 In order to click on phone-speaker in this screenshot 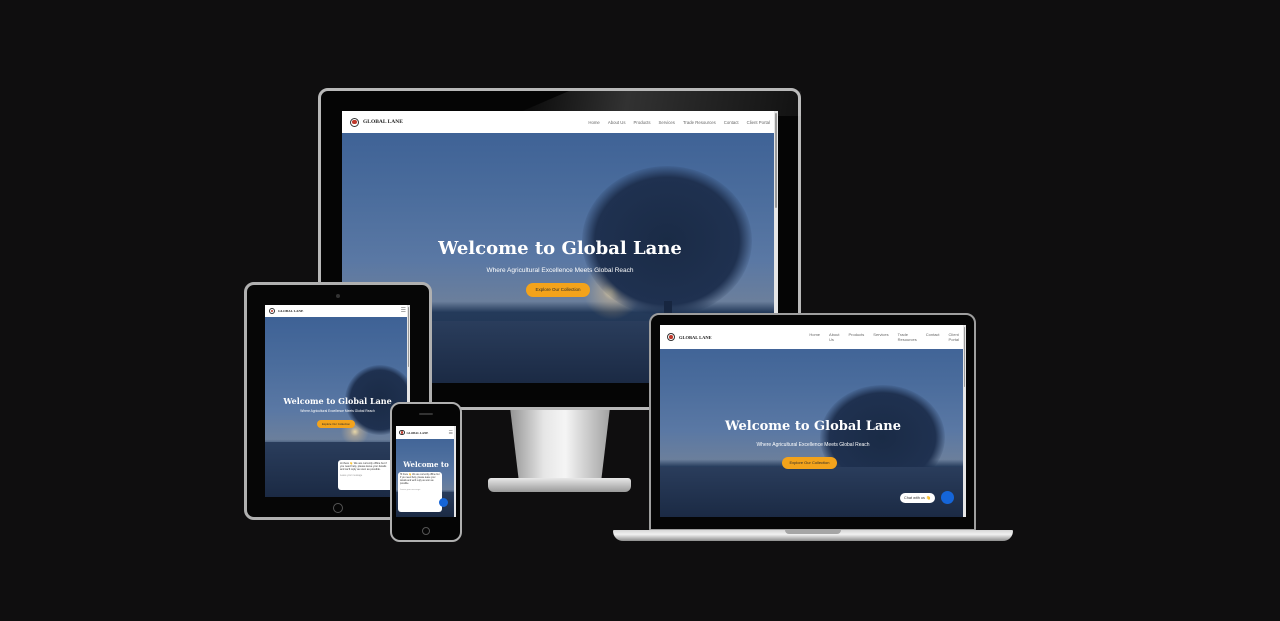, I will do `click(426, 414)`.